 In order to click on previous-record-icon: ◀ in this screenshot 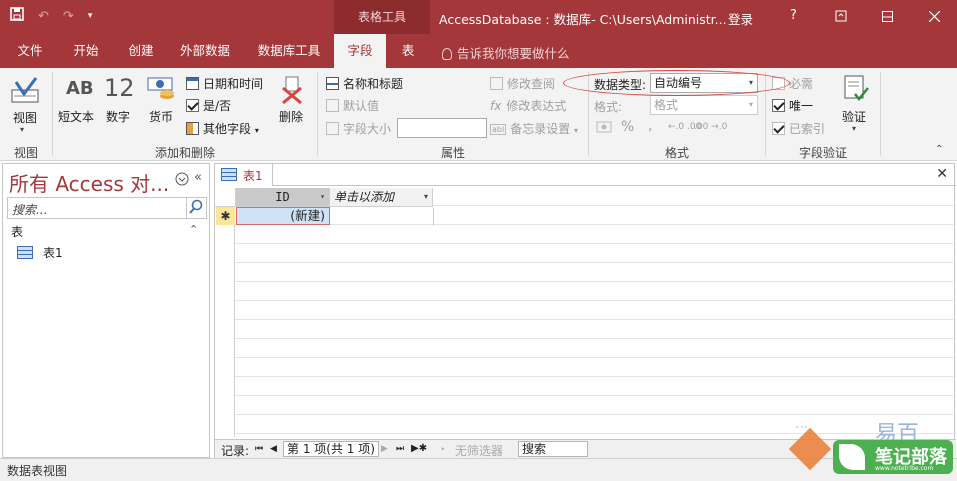, I will do `click(273, 449)`.